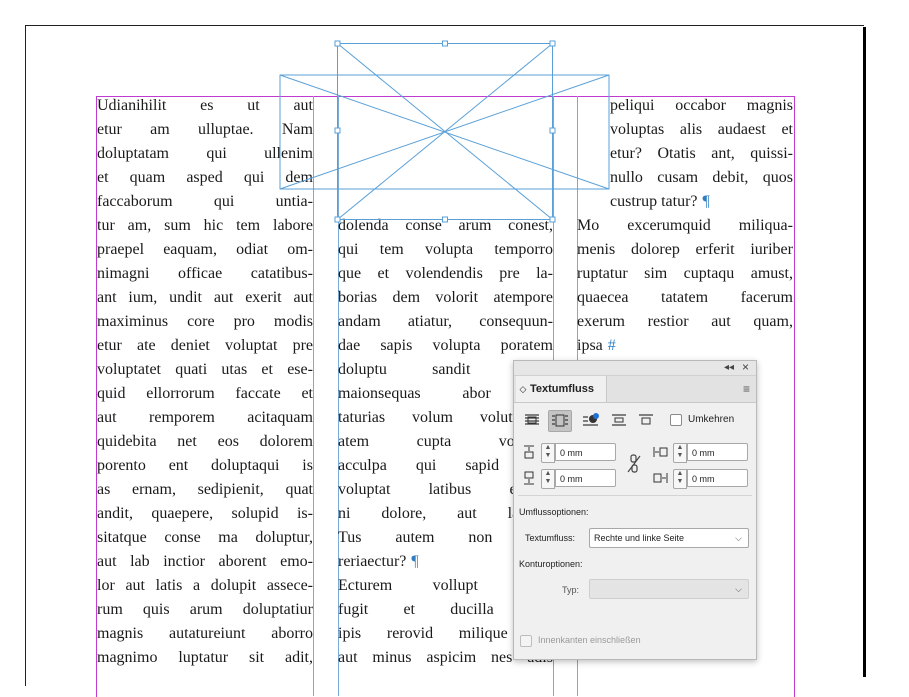 This screenshot has height=697, width=909. I want to click on type-label: Typ:, so click(571, 590).